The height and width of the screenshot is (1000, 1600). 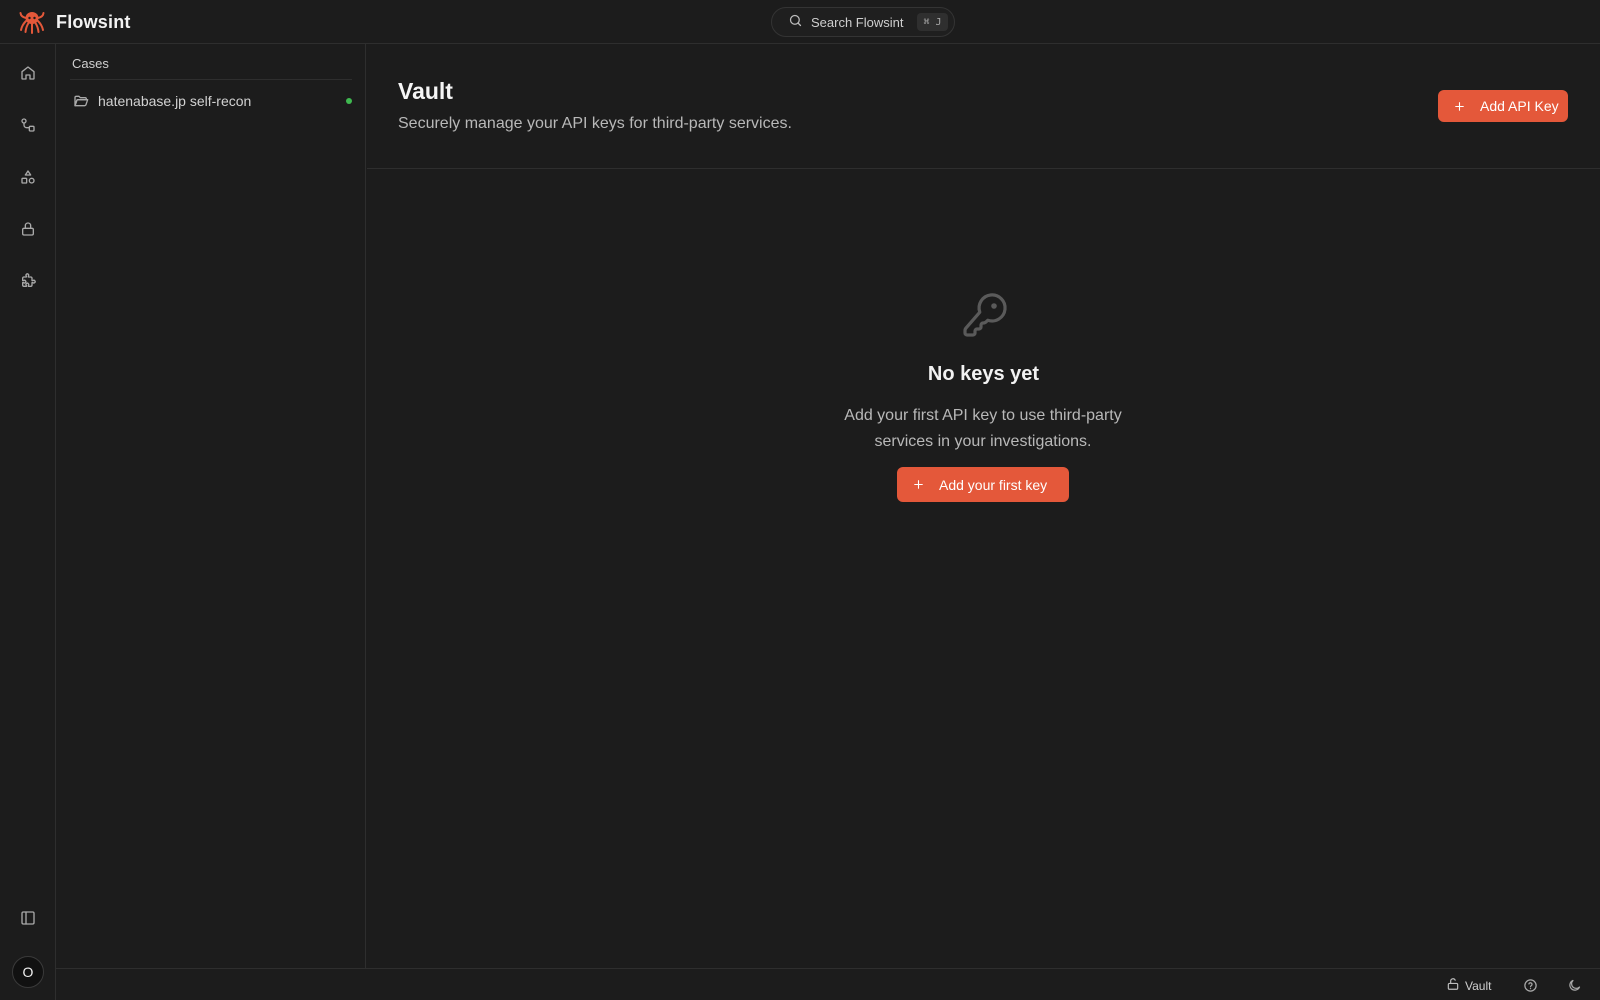 What do you see at coordinates (349, 101) in the screenshot?
I see `case-status-dot` at bounding box center [349, 101].